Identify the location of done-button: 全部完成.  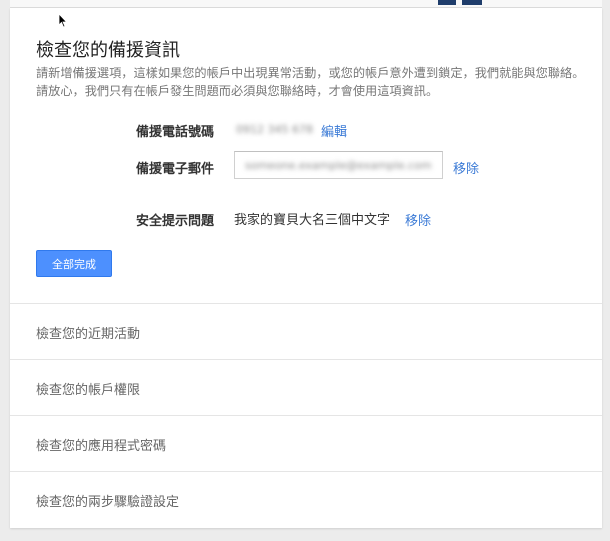
(74, 263).